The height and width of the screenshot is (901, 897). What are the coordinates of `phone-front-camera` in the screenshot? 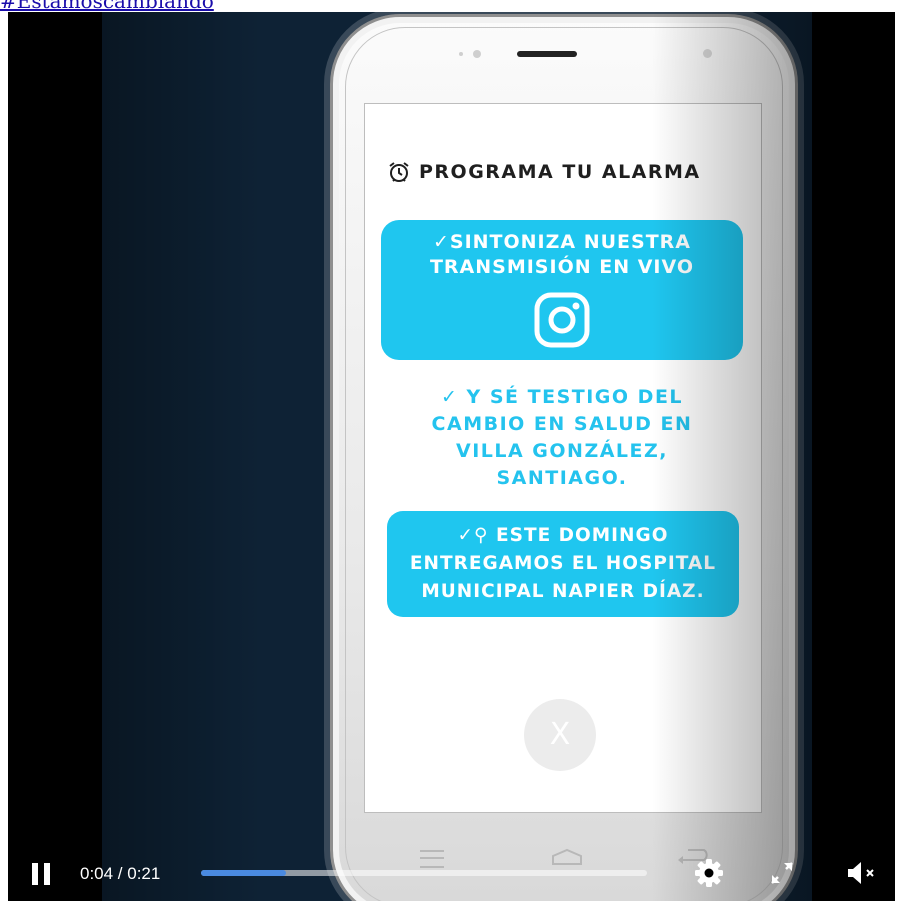 It's located at (707, 53).